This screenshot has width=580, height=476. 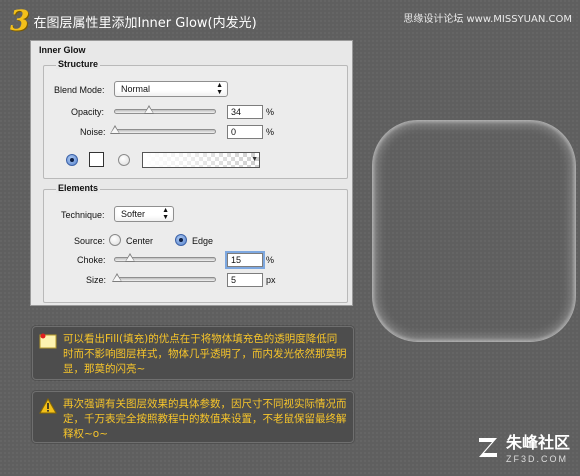 I want to click on size-unit: px, so click(x=271, y=280).